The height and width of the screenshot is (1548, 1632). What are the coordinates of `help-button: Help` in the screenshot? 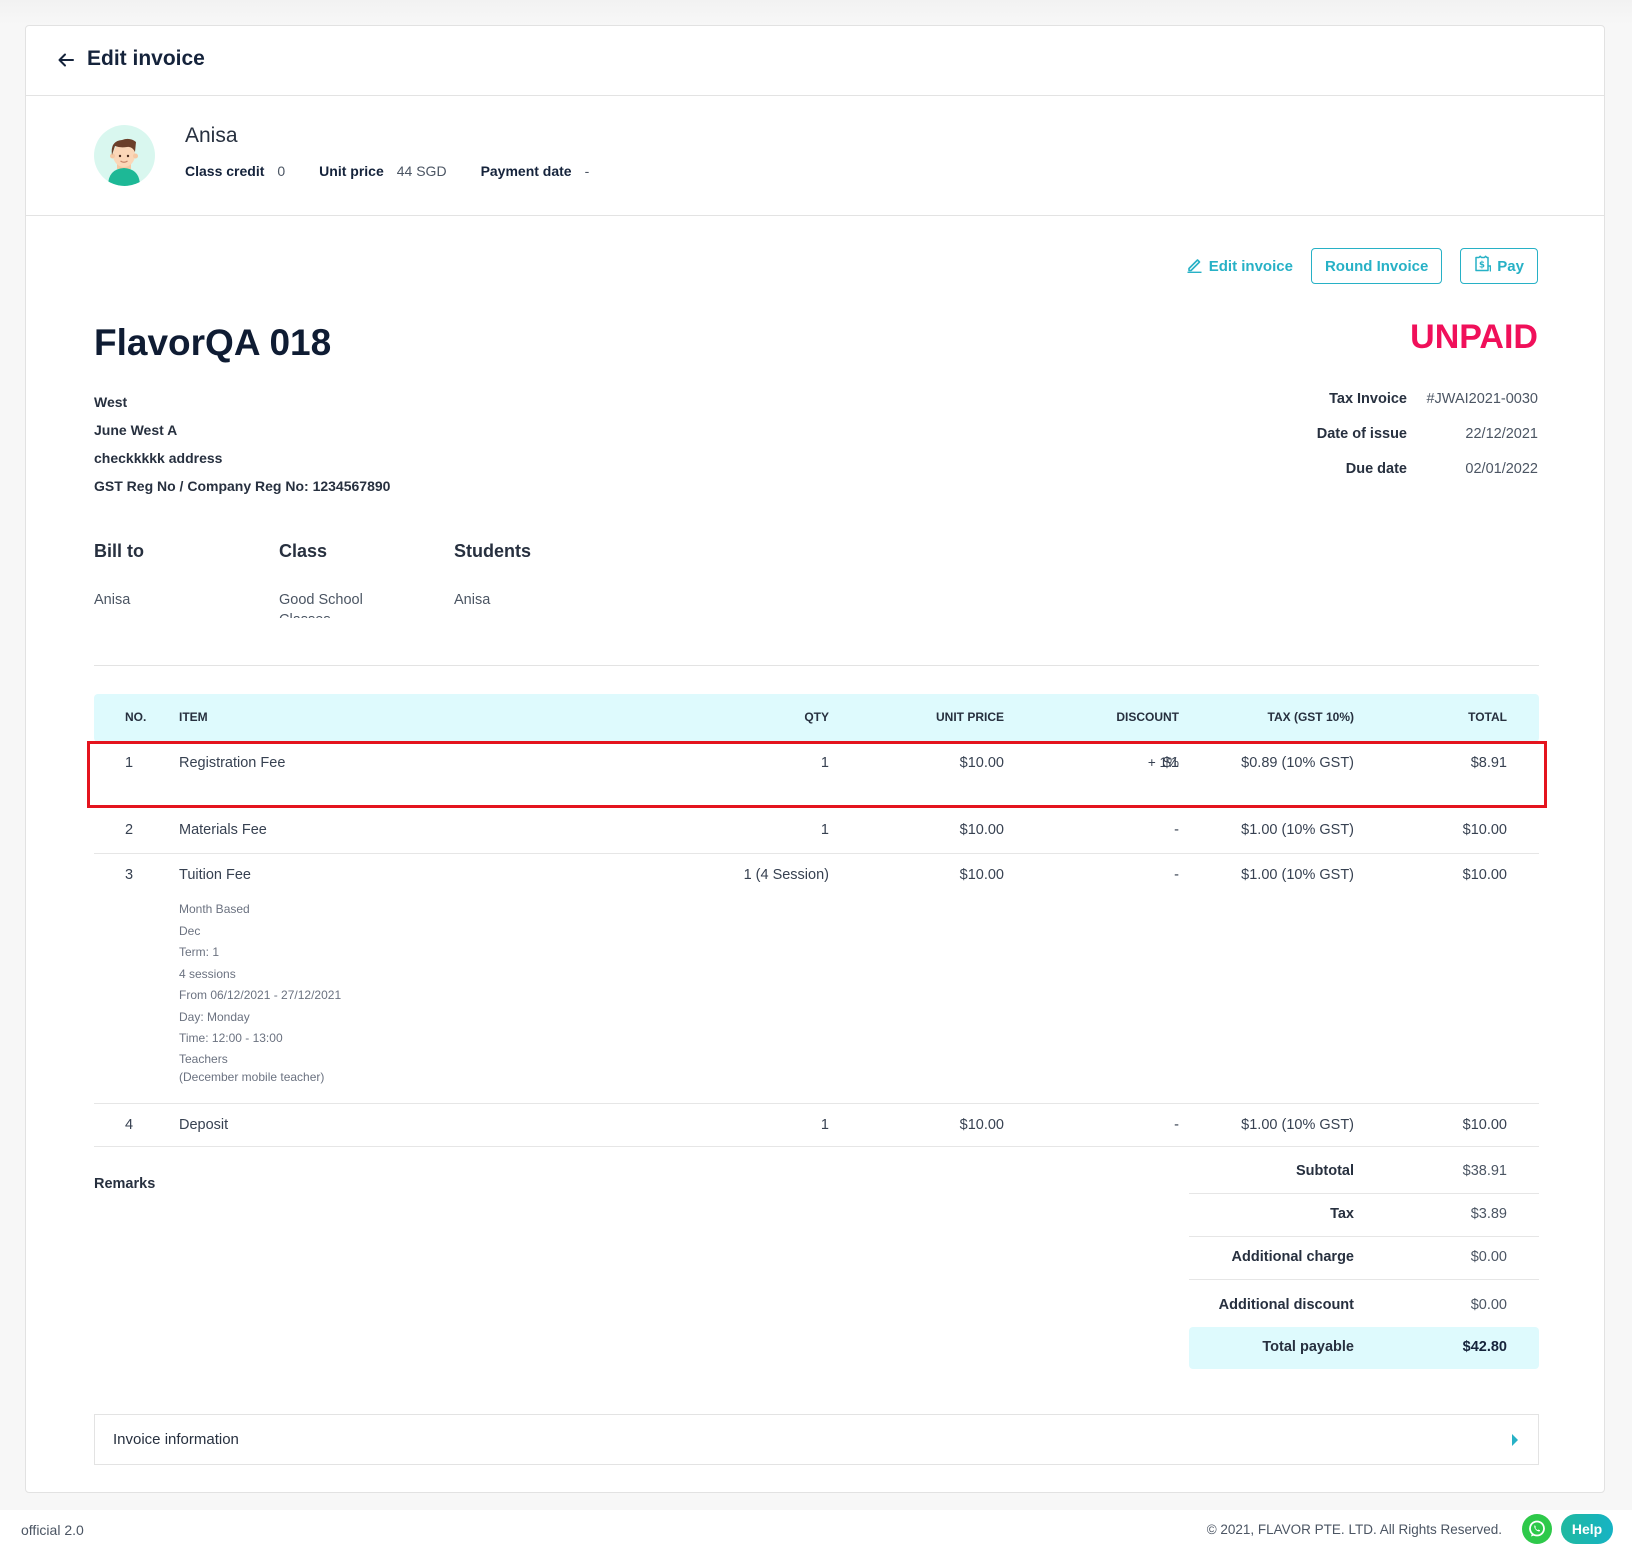 It's located at (1587, 1529).